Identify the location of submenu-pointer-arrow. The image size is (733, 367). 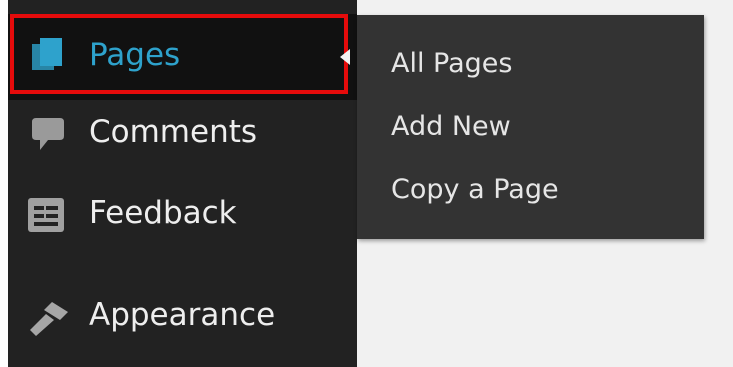
(345, 57).